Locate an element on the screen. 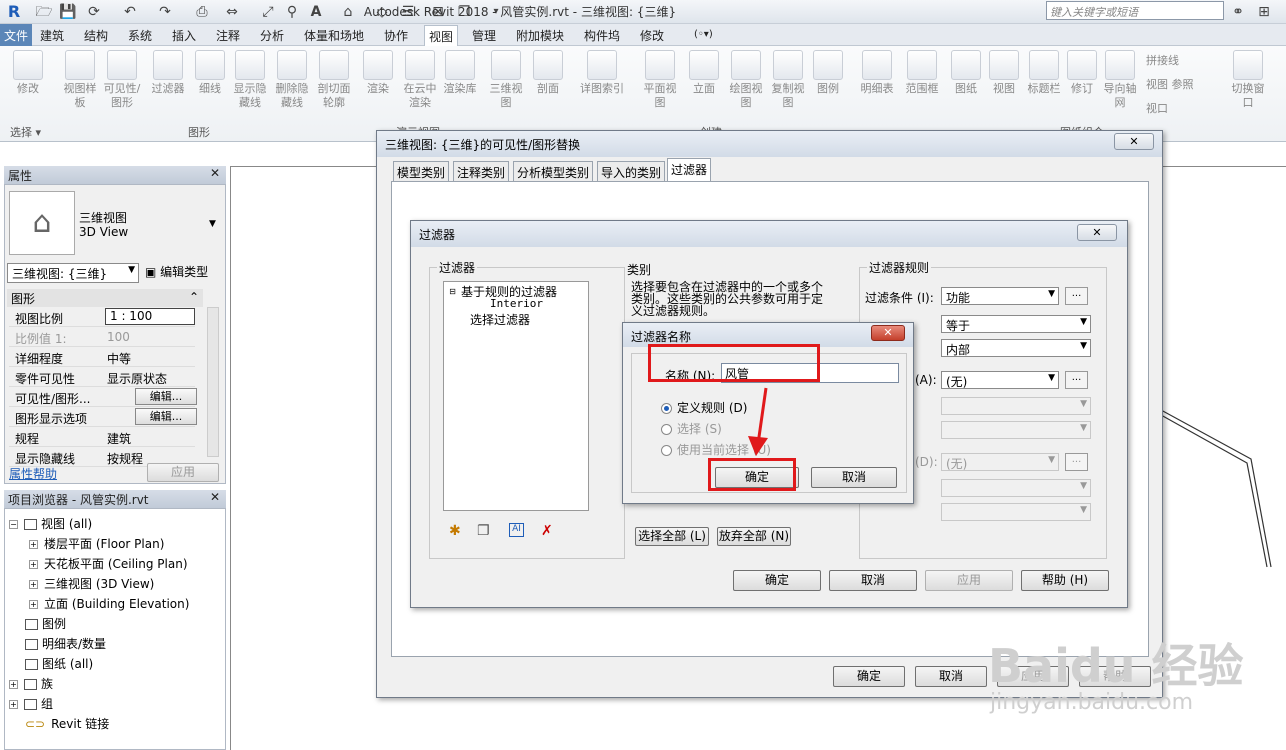 Image resolution: width=1286 pixels, height=750 pixels. properties-scrollbar is located at coordinates (213, 382).